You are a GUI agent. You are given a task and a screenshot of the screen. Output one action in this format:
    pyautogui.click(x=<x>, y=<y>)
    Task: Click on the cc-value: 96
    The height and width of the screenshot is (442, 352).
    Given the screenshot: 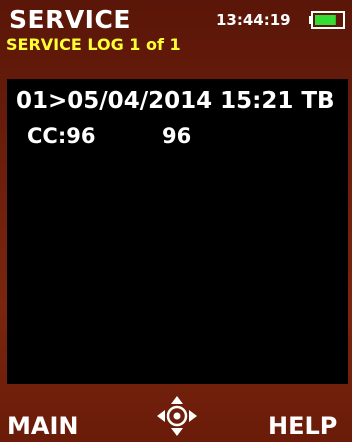 What is the action you would take?
    pyautogui.click(x=177, y=136)
    